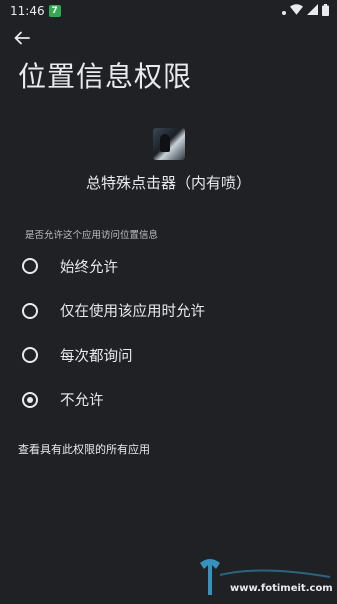 Image resolution: width=337 pixels, height=604 pixels. I want to click on arrow-back-icon, so click(22, 40).